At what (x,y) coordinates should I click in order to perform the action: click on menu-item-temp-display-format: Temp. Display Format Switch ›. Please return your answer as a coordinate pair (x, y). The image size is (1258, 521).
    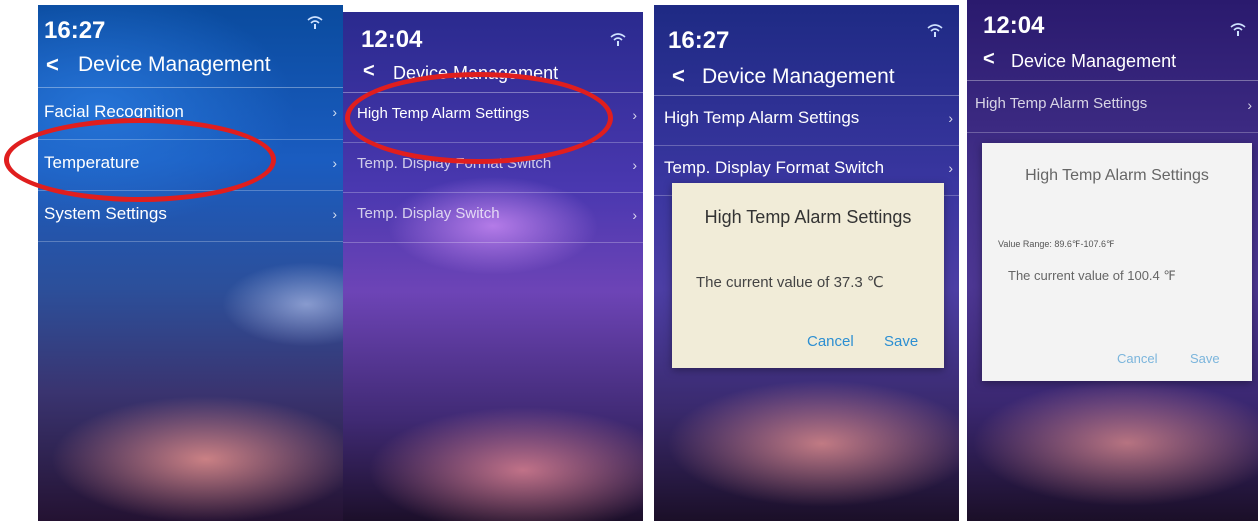
    Looking at the image, I should click on (493, 167).